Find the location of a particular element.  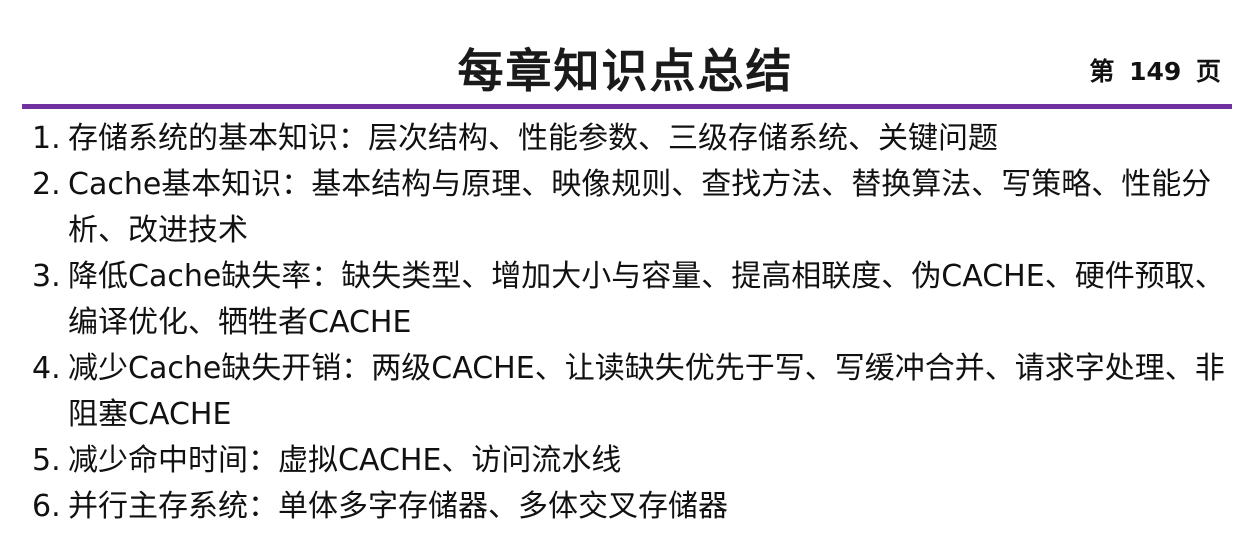

list-item-number: 1. is located at coordinates (46, 138).